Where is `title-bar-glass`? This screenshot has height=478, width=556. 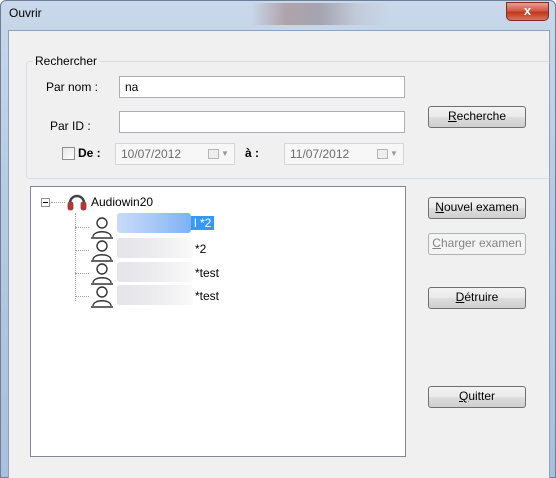
title-bar-glass is located at coordinates (321, 14).